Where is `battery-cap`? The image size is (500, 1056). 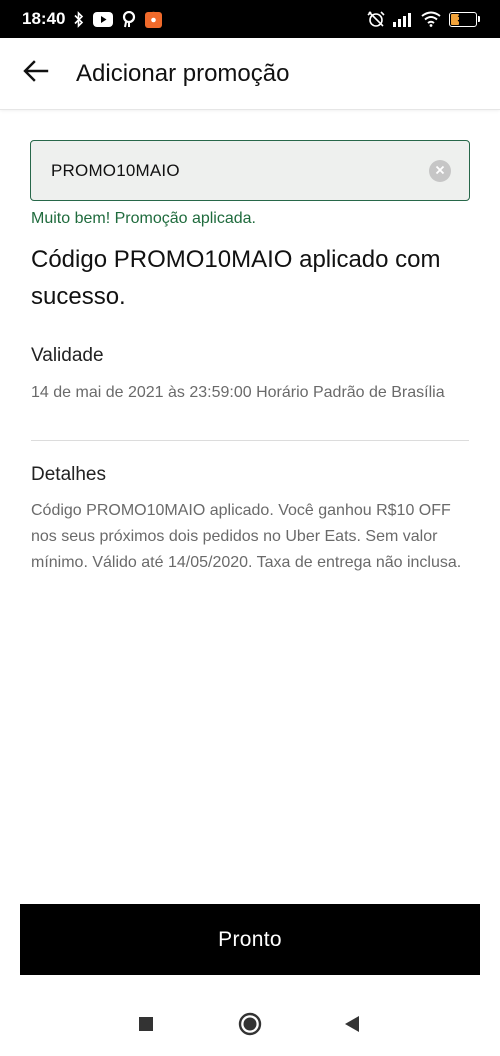
battery-cap is located at coordinates (479, 19).